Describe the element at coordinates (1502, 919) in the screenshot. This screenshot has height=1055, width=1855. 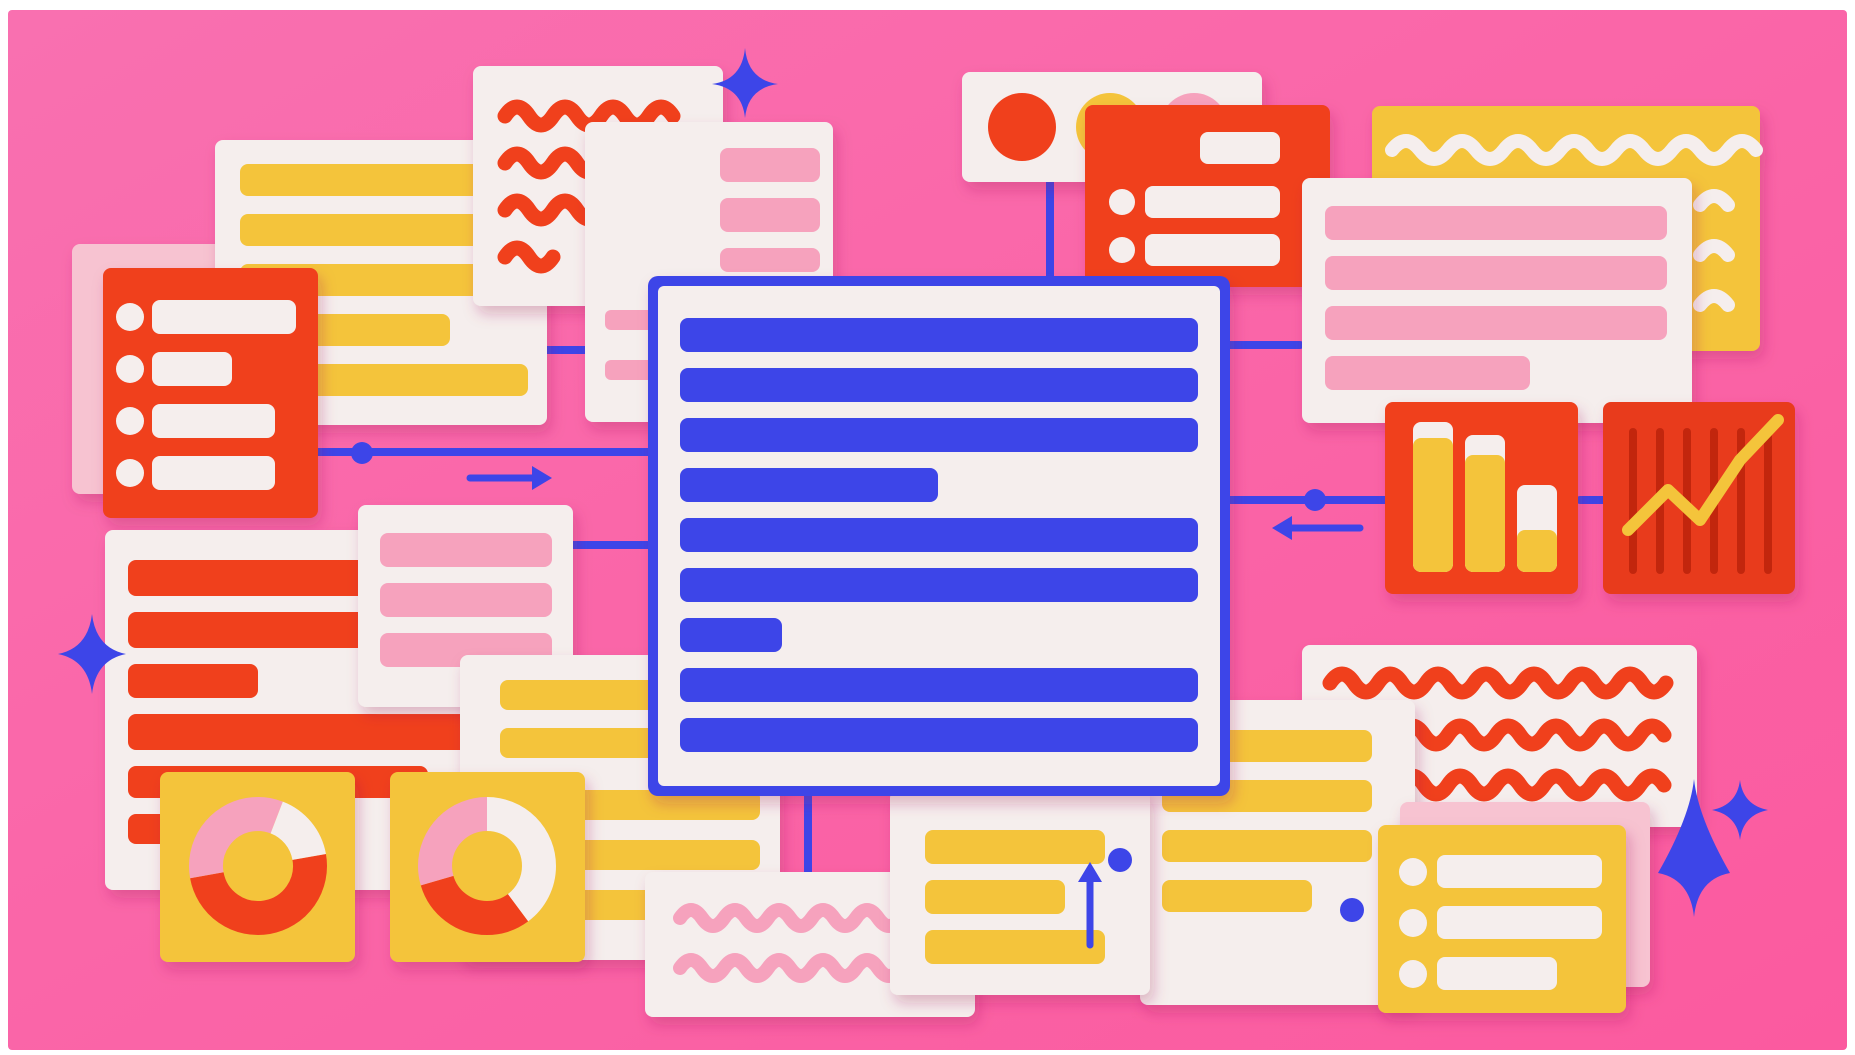
I see `yellow-checklist-card` at that location.